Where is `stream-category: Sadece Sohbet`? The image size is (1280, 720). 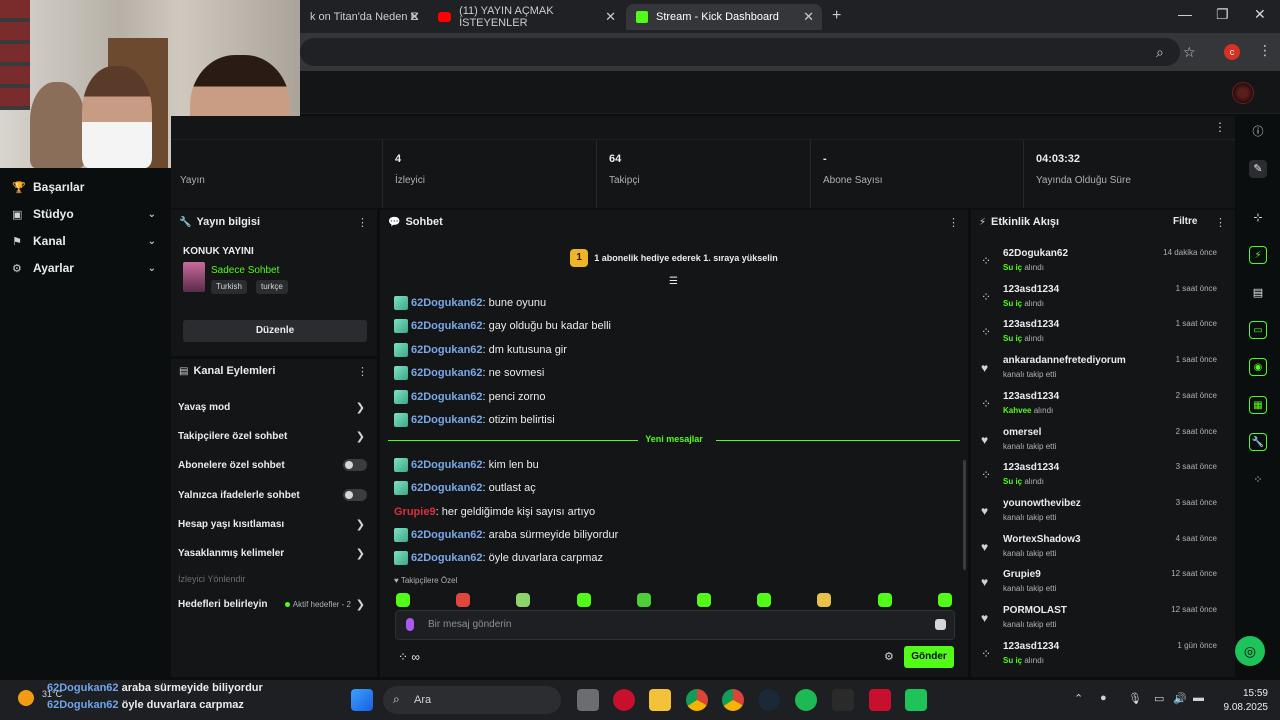
stream-category: Sadece Sohbet is located at coordinates (245, 270).